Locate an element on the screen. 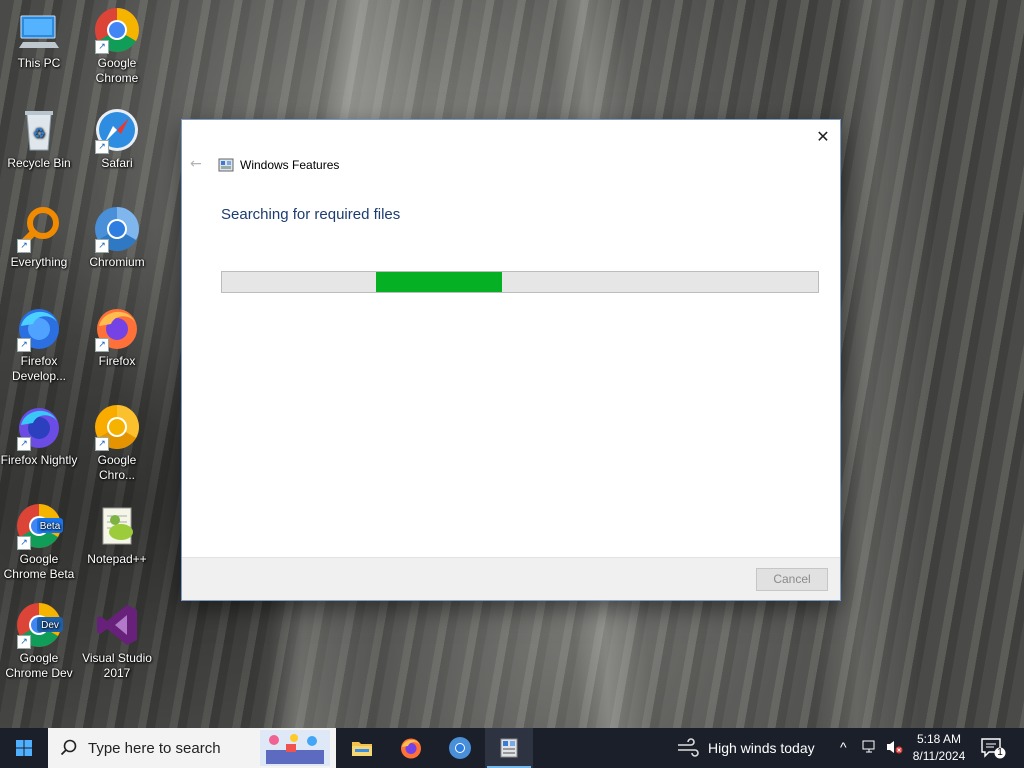 This screenshot has height=768, width=1024. firefox-nightly-icon: ↗ is located at coordinates (39, 427).